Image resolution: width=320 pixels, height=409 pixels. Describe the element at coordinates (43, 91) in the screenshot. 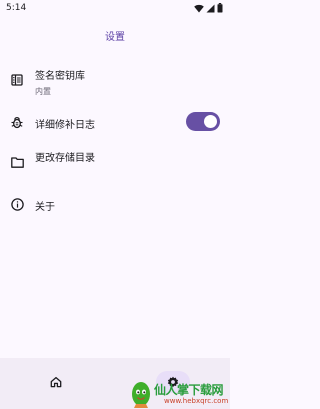

I see `keystore-subtitle: 内置` at that location.